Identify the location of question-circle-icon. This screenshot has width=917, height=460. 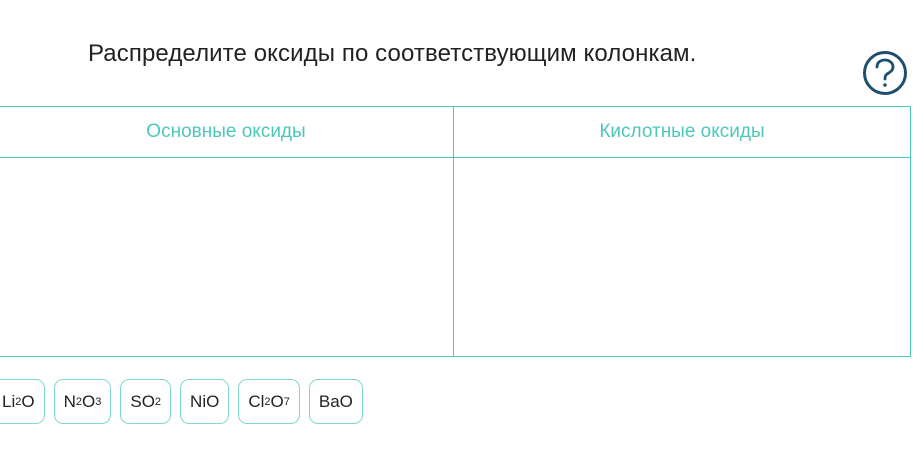
(885, 72).